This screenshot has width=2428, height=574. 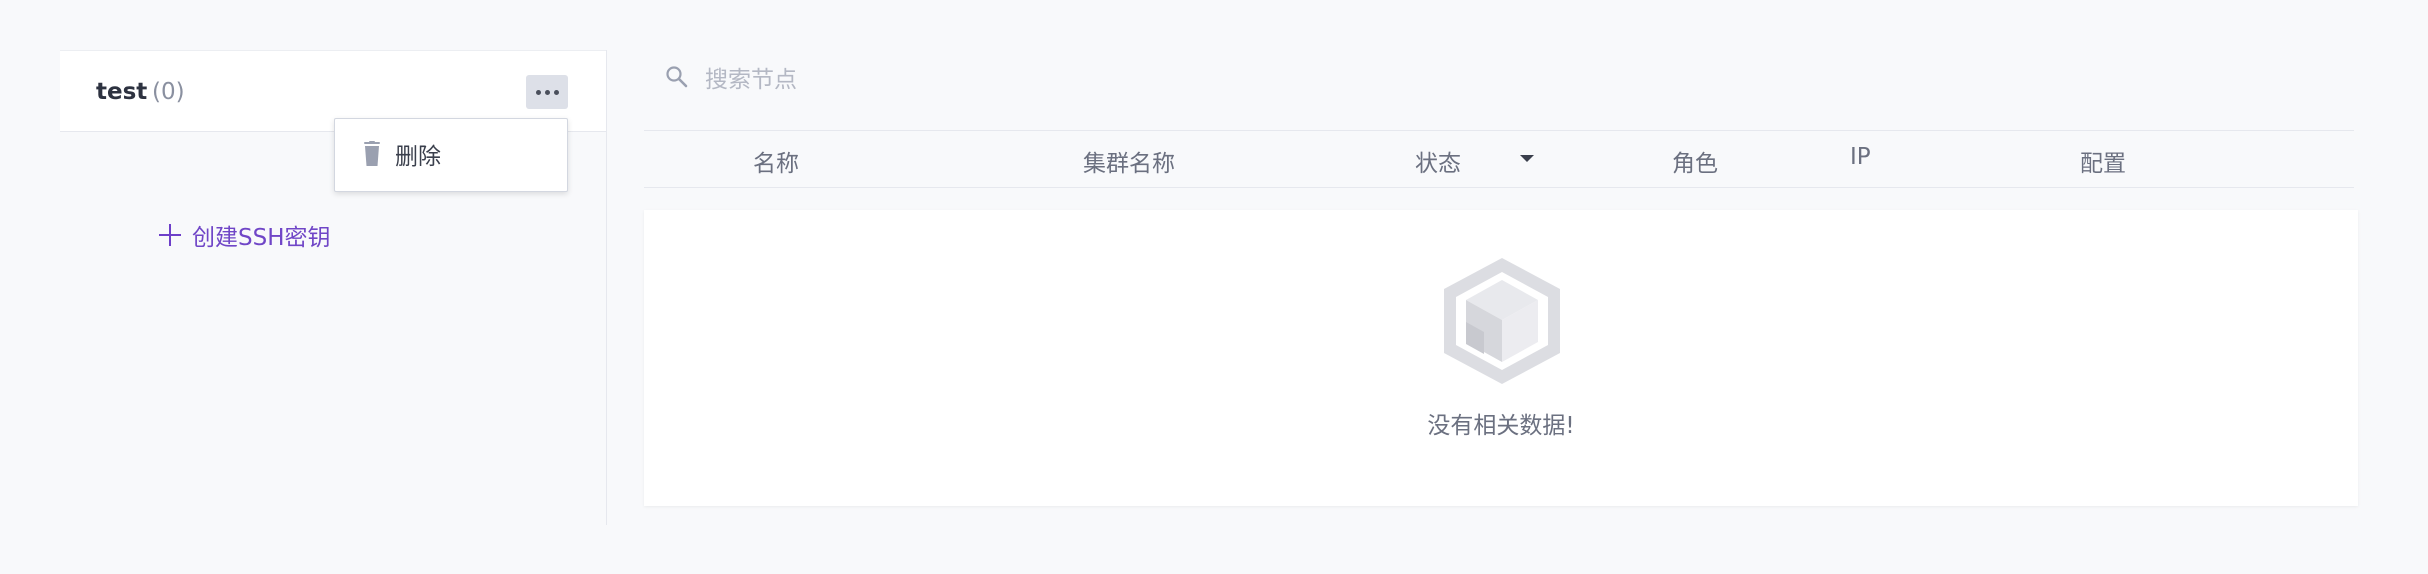 What do you see at coordinates (170, 235) in the screenshot?
I see `plus-icon` at bounding box center [170, 235].